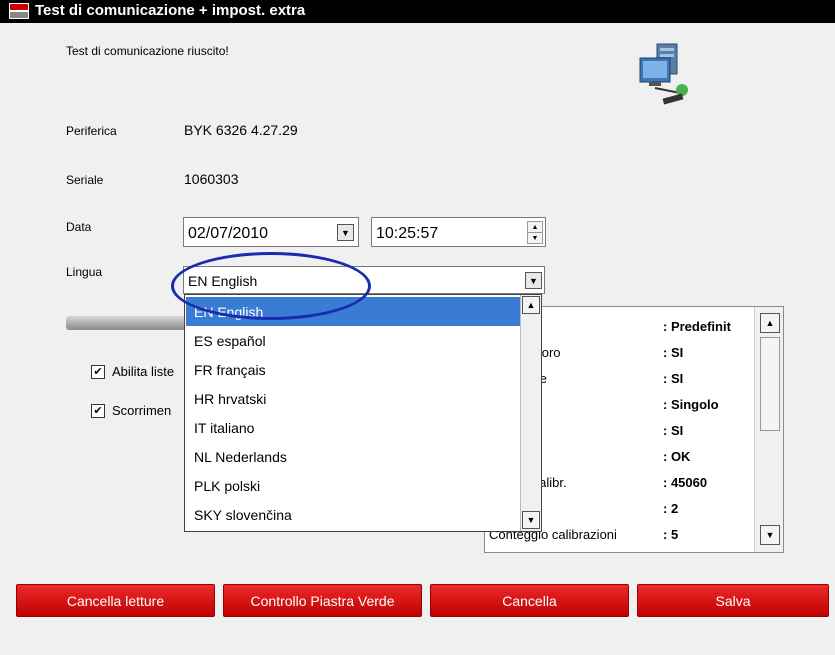  Describe the element at coordinates (770, 384) in the screenshot. I see `scroll-thumb` at that location.